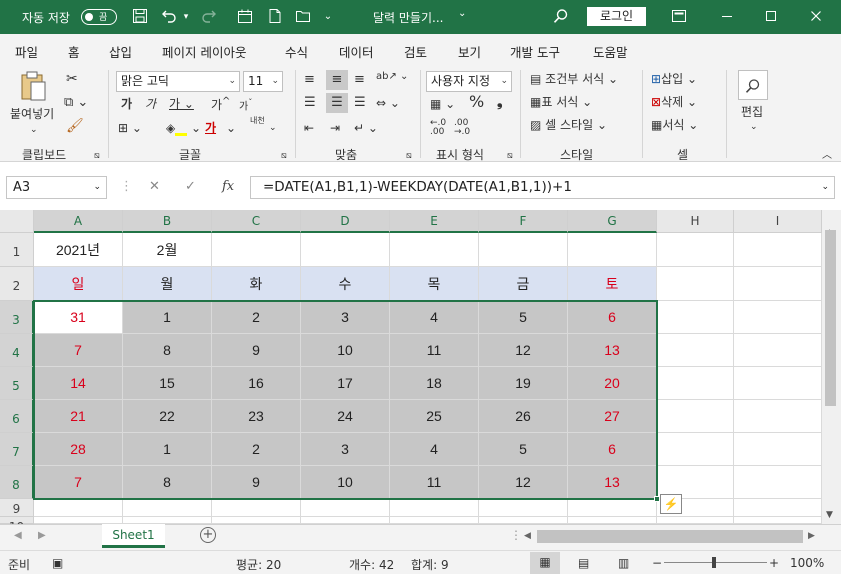 The image size is (841, 574). I want to click on zoom-level: 100%, so click(807, 563).